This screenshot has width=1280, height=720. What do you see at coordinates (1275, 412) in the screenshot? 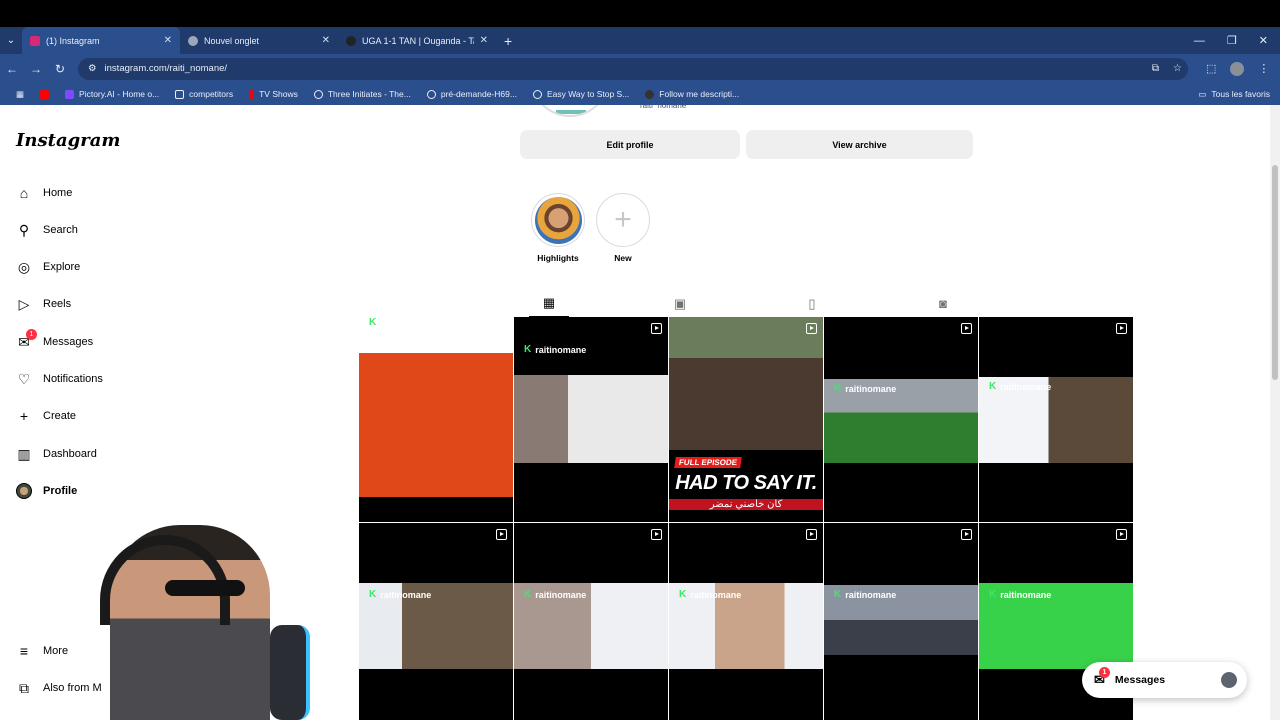
I see `page-scrollbar` at bounding box center [1275, 412].